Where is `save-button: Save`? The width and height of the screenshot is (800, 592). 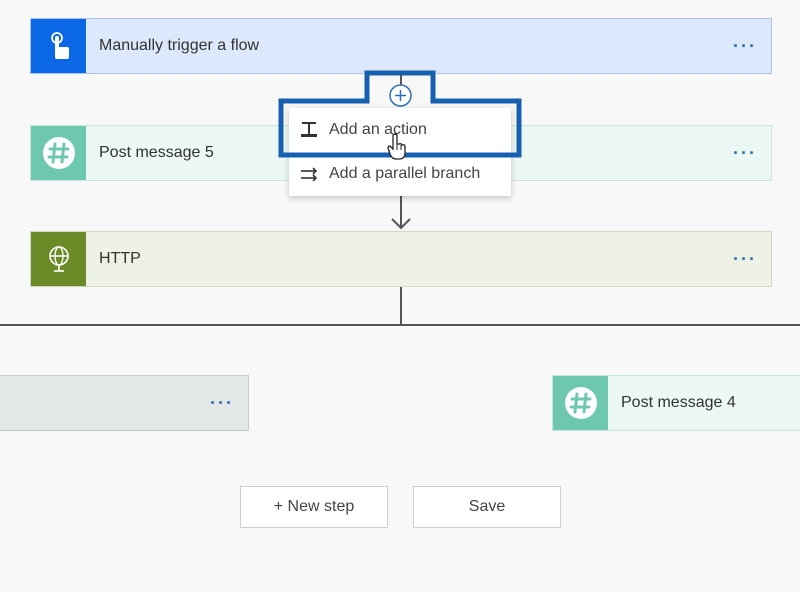
save-button: Save is located at coordinates (487, 507).